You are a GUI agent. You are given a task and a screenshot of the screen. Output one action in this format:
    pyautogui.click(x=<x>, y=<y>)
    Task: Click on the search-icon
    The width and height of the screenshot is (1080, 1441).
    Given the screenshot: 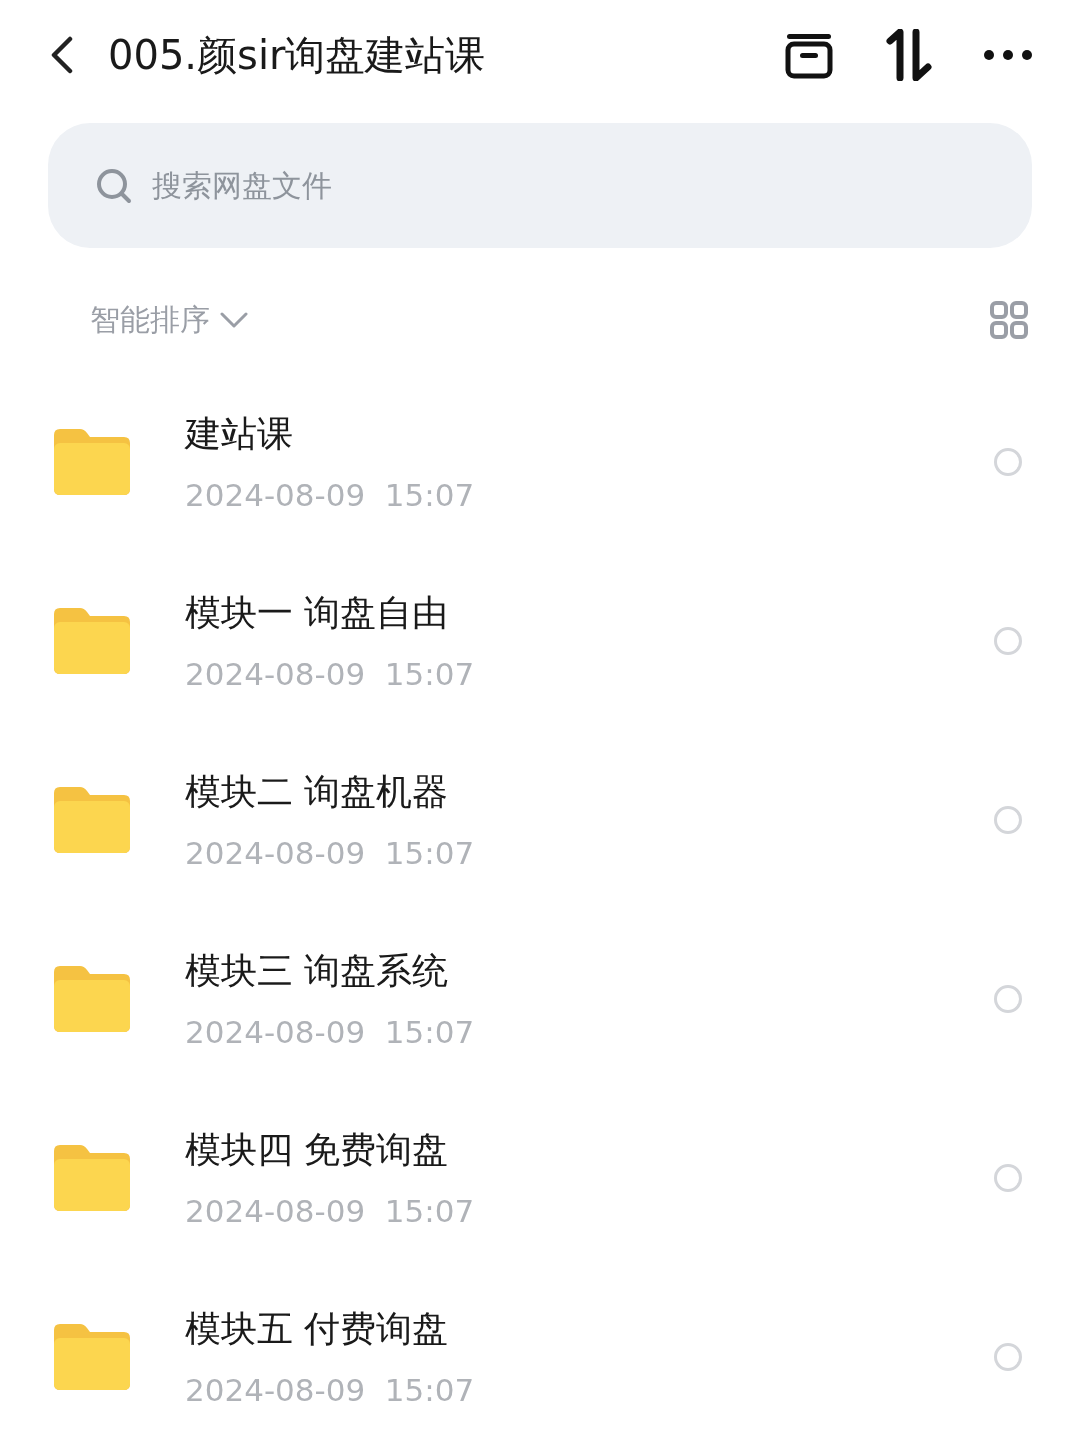 What is the action you would take?
    pyautogui.click(x=114, y=185)
    